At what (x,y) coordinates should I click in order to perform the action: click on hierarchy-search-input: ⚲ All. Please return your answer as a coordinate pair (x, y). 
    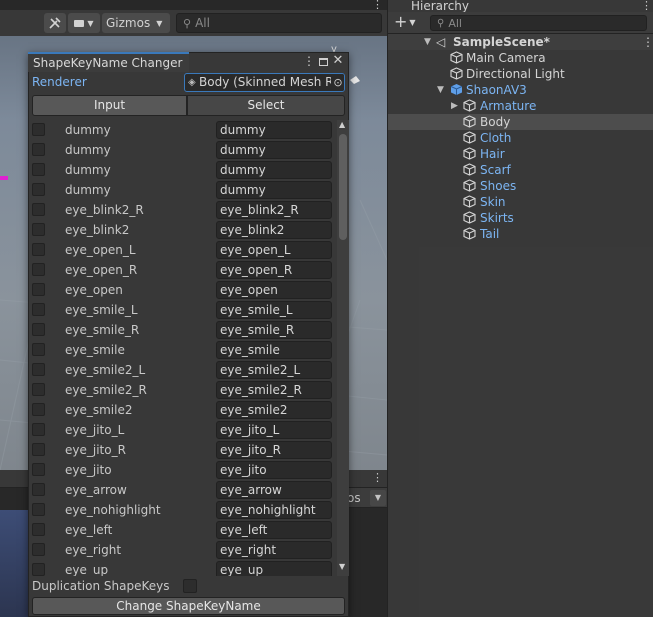
    Looking at the image, I should click on (538, 23).